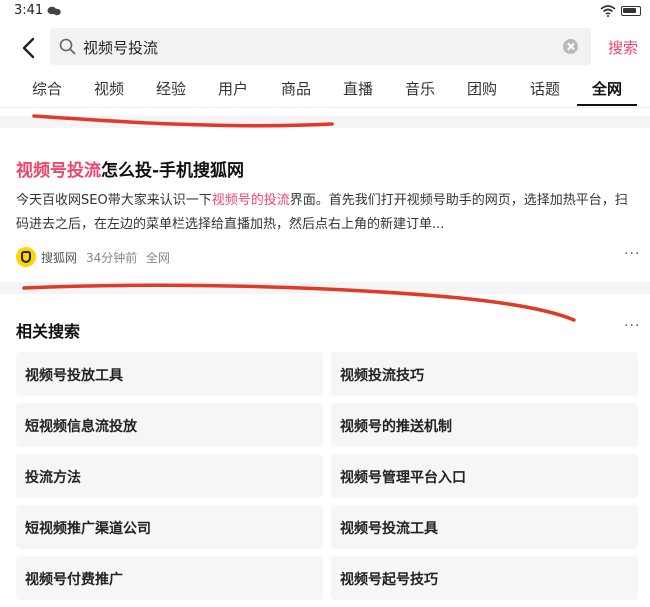  What do you see at coordinates (81, 427) in the screenshot?
I see `related-item-label: 短视频信息流投放` at bounding box center [81, 427].